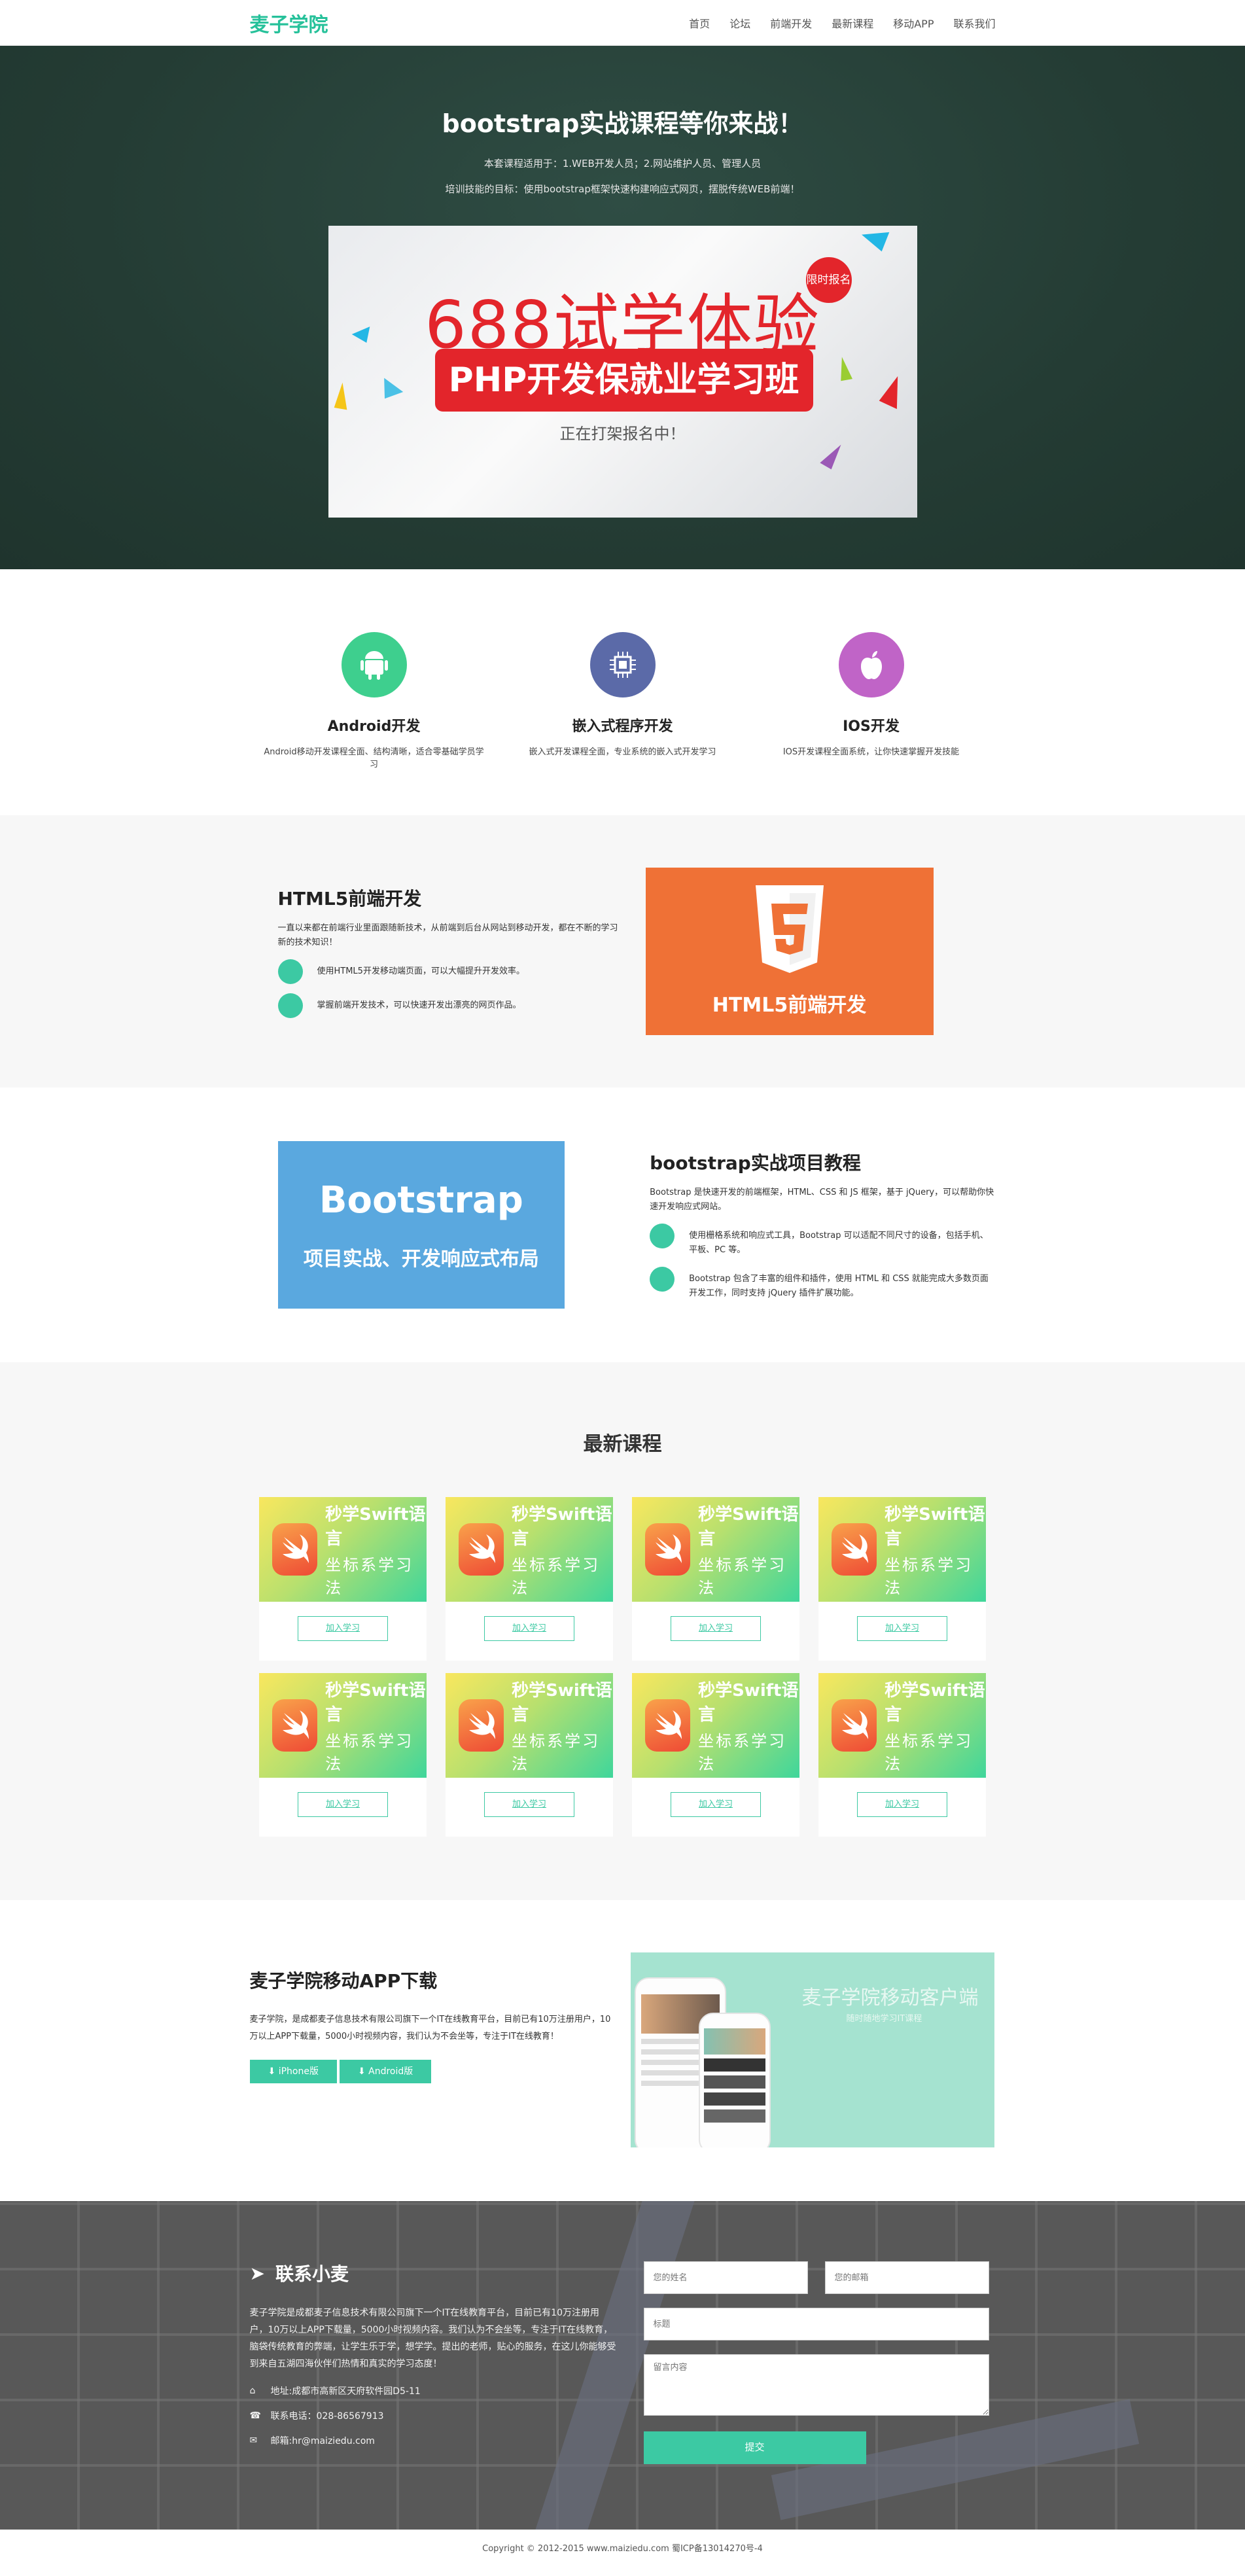 This screenshot has width=1245, height=2576. Describe the element at coordinates (734, 2080) in the screenshot. I see `phone-mockup` at that location.